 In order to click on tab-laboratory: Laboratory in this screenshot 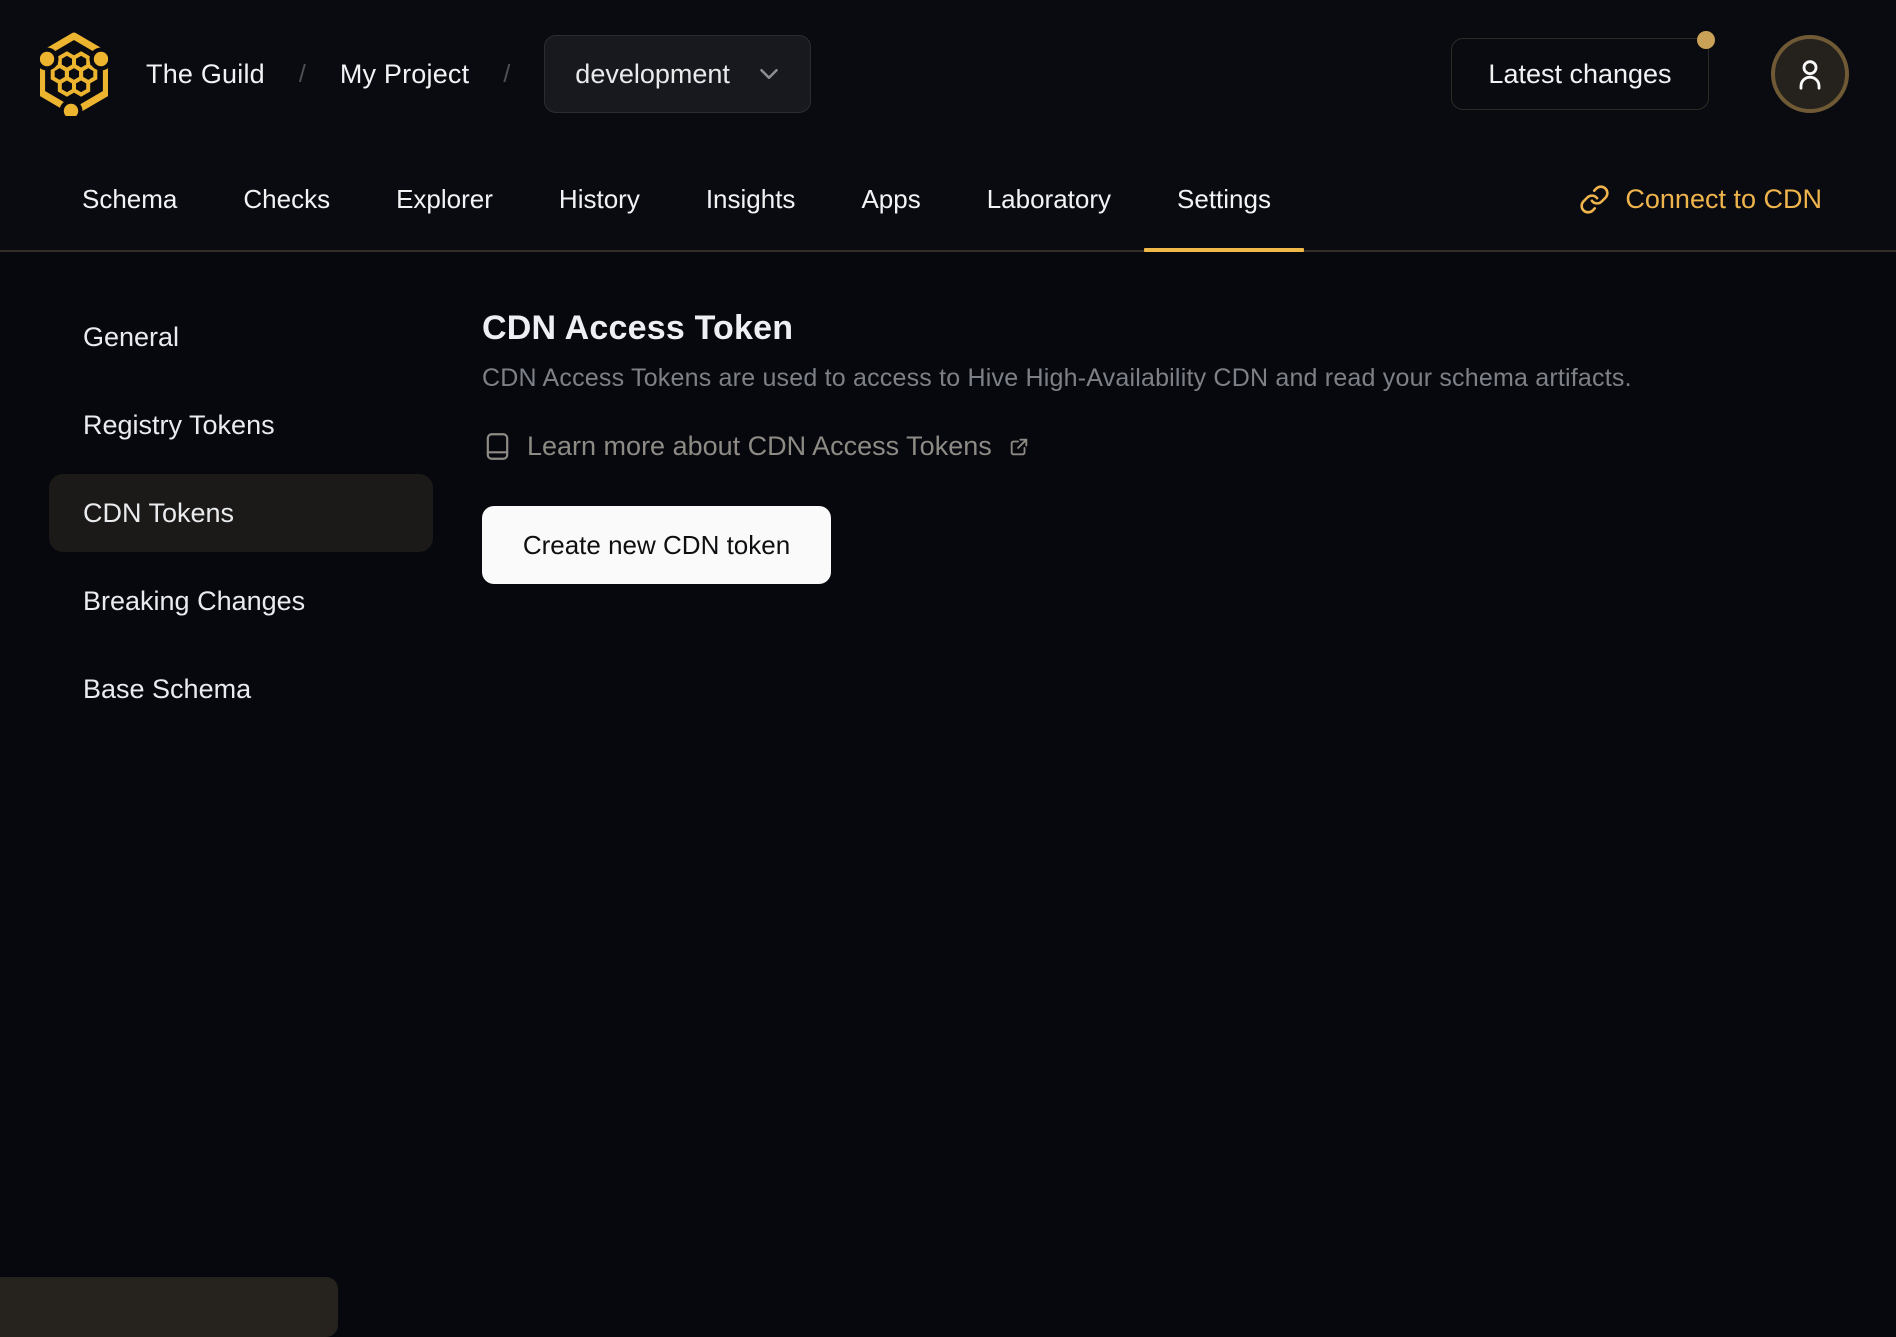, I will do `click(1049, 199)`.